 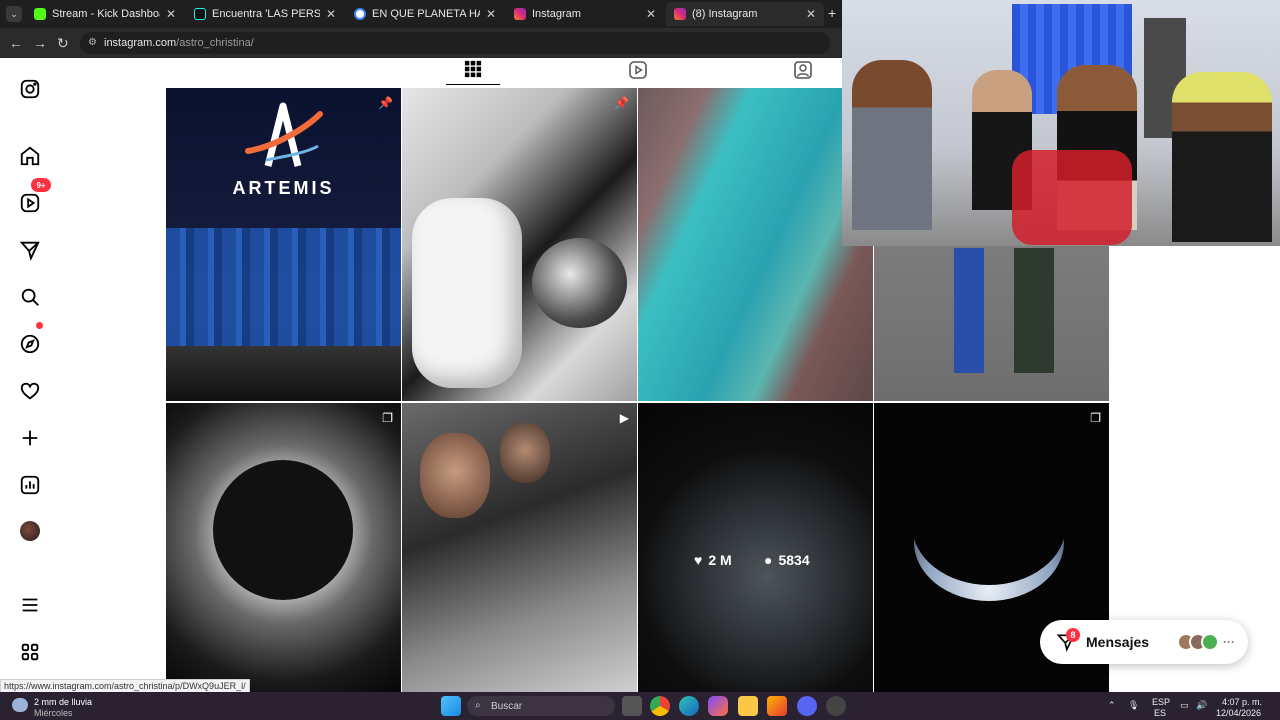 I want to click on astronaut-suit, so click(x=467, y=293).